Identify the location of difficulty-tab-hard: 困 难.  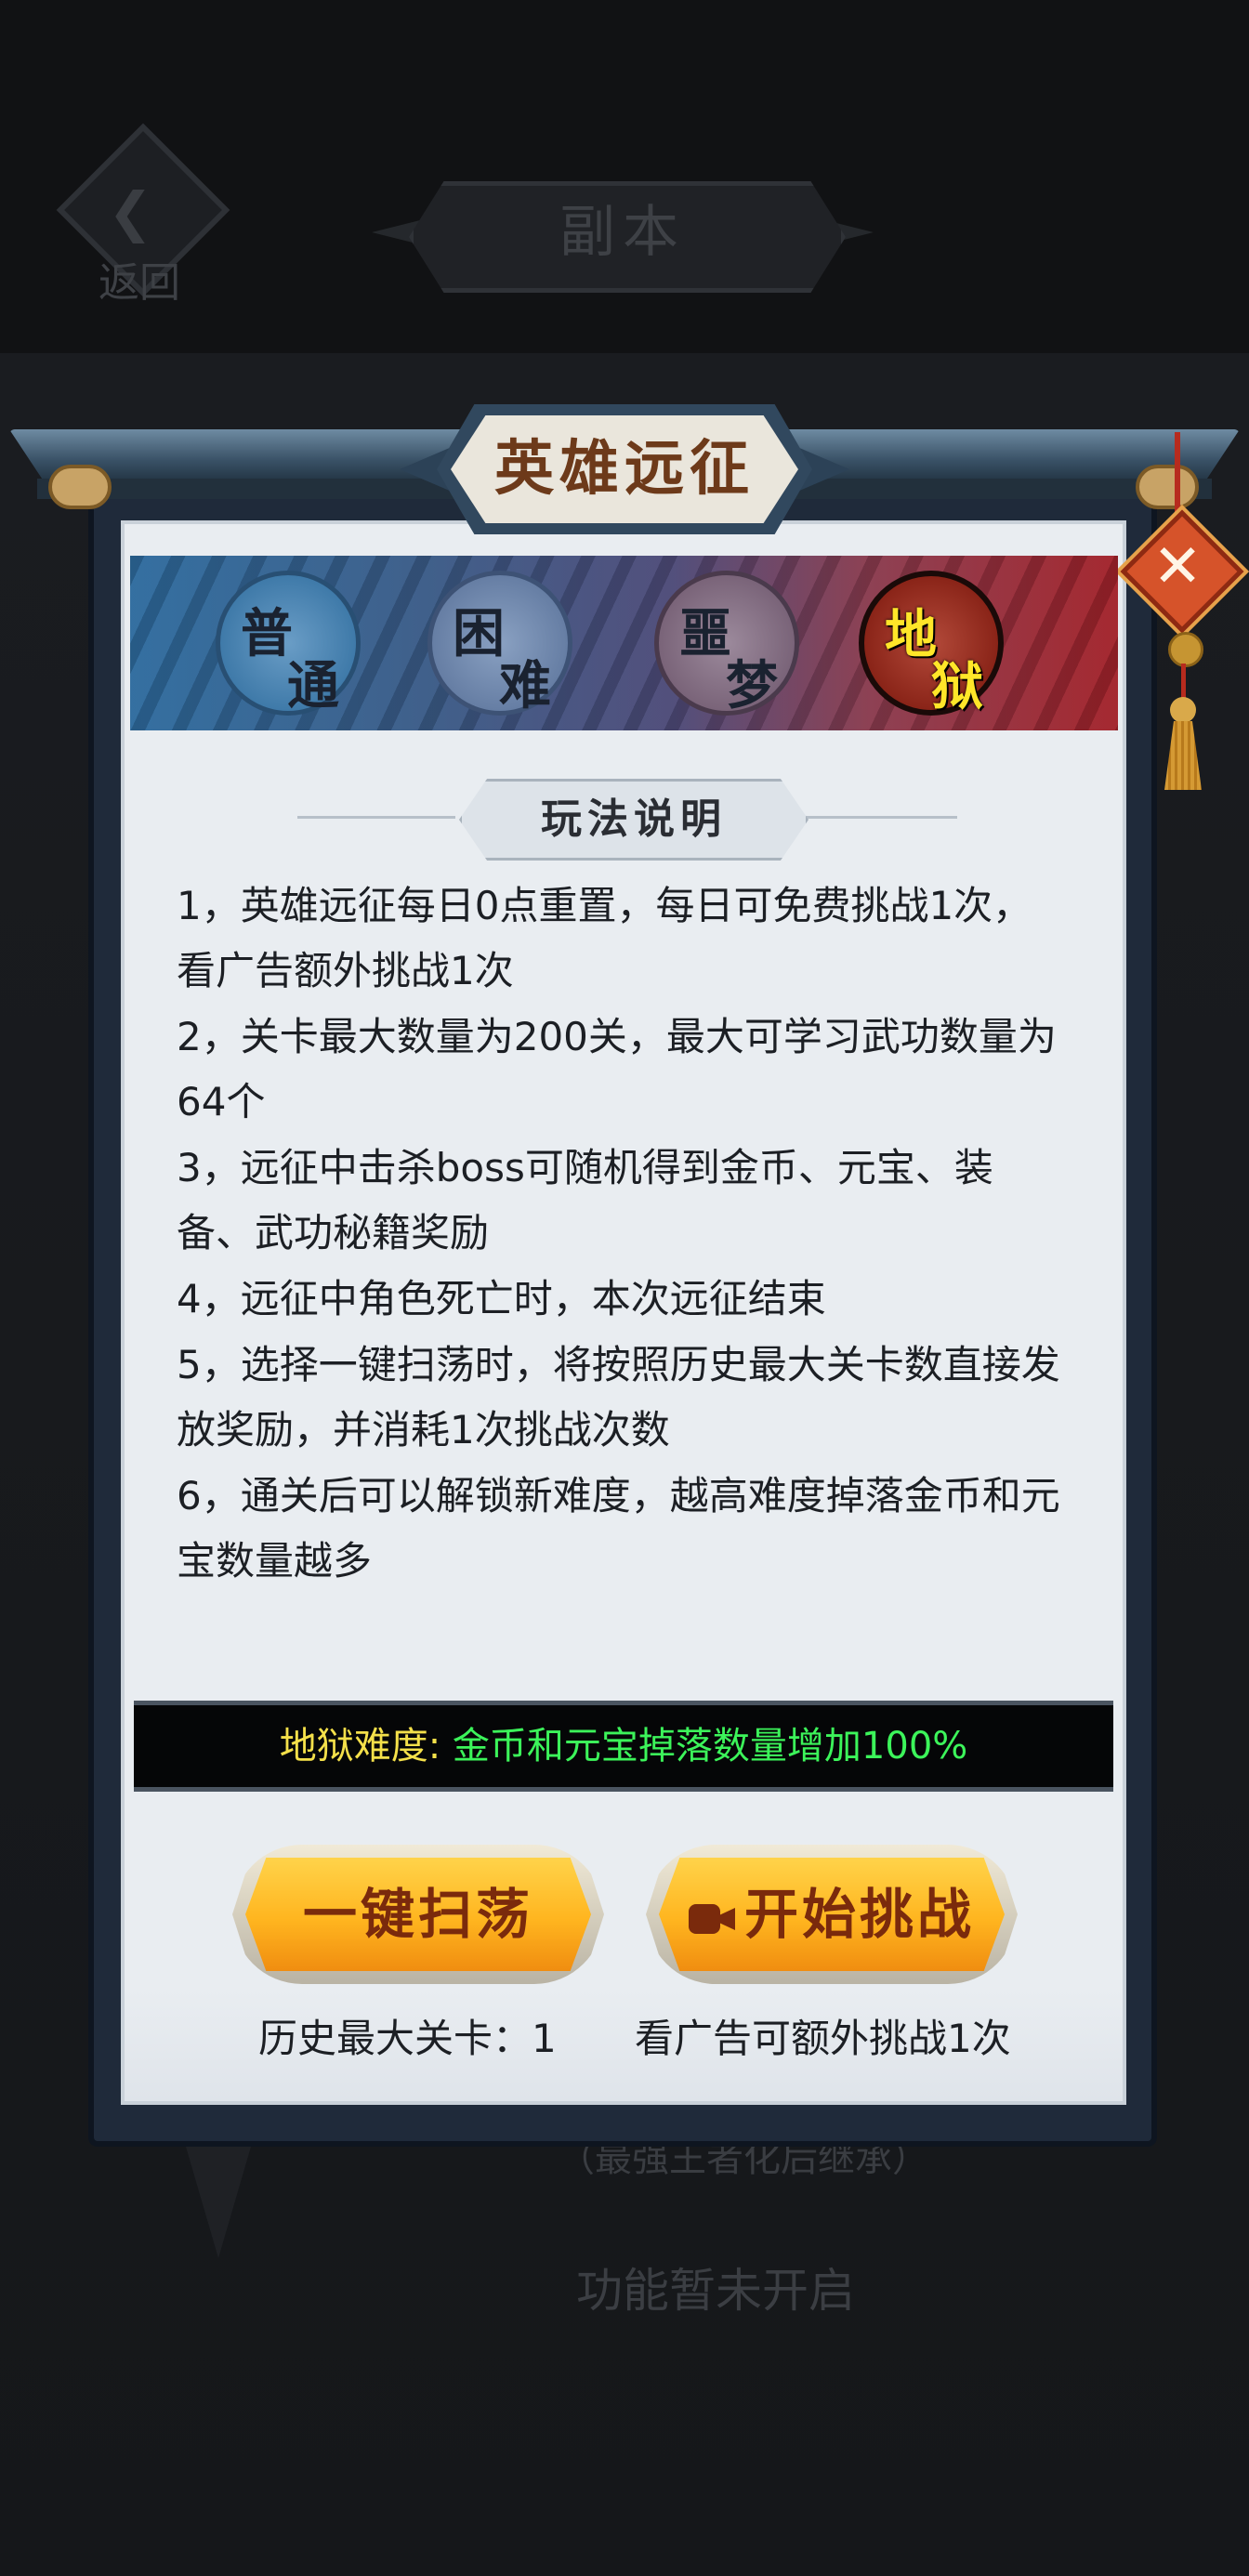
(499, 643).